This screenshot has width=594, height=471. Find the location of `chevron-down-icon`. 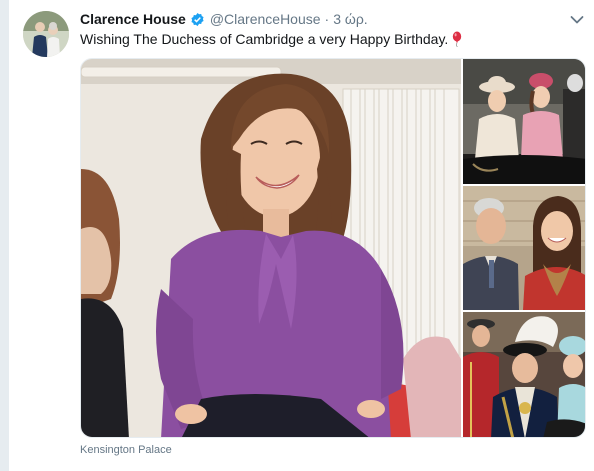

chevron-down-icon is located at coordinates (577, 20).